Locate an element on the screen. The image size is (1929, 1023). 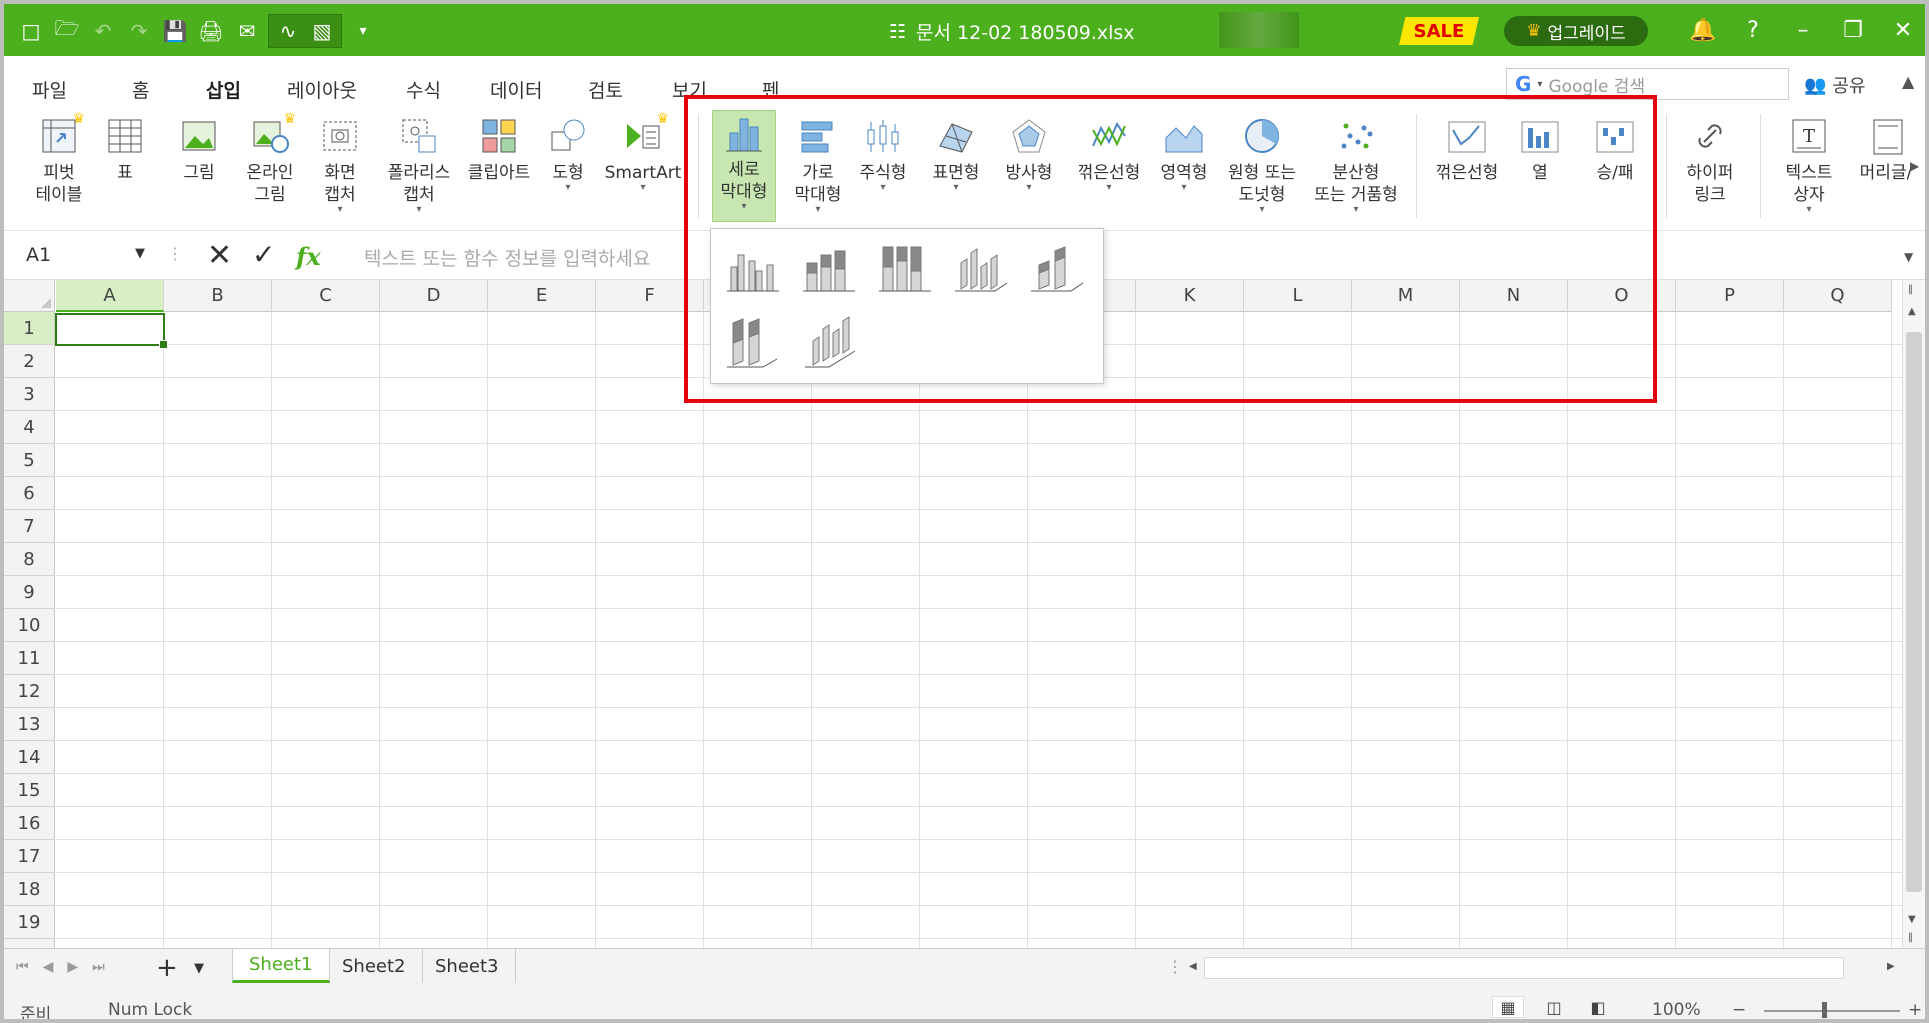
close-icon: ✕ is located at coordinates (1903, 30).